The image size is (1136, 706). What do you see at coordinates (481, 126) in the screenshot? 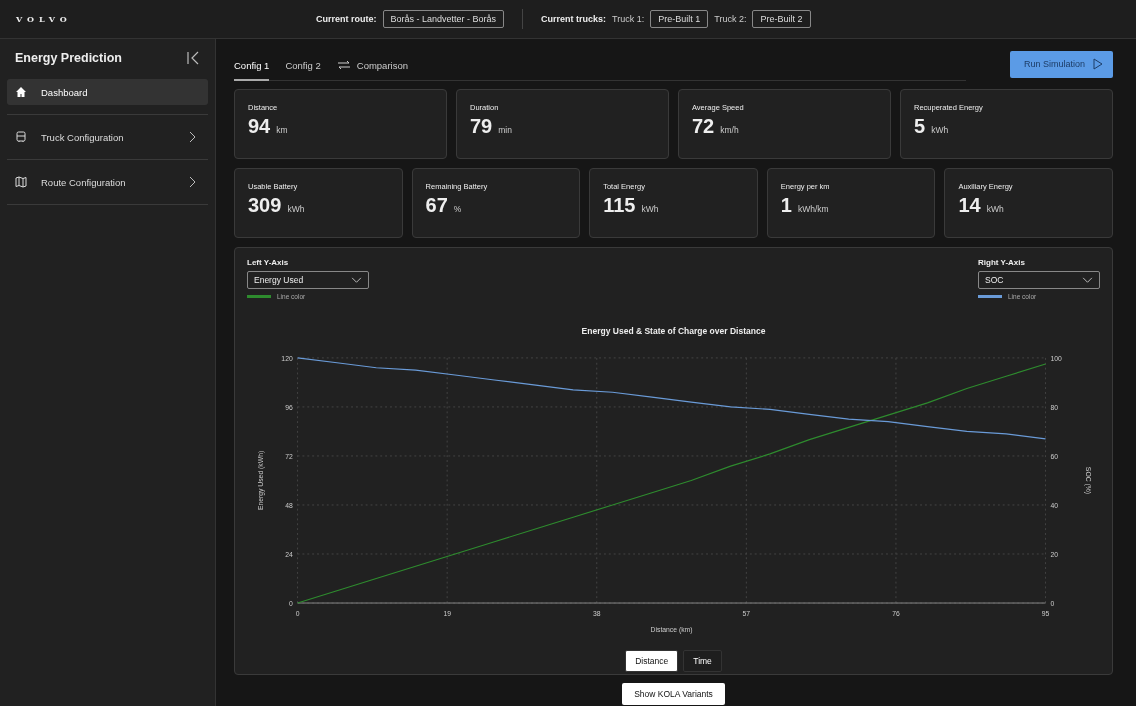
I see `stat-value: 79` at bounding box center [481, 126].